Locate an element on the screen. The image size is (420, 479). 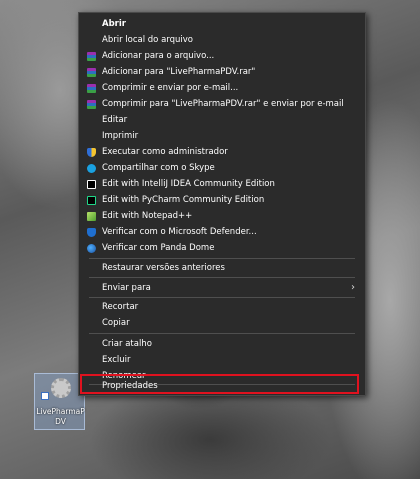
chevron-right-icon: › is located at coordinates (353, 287).